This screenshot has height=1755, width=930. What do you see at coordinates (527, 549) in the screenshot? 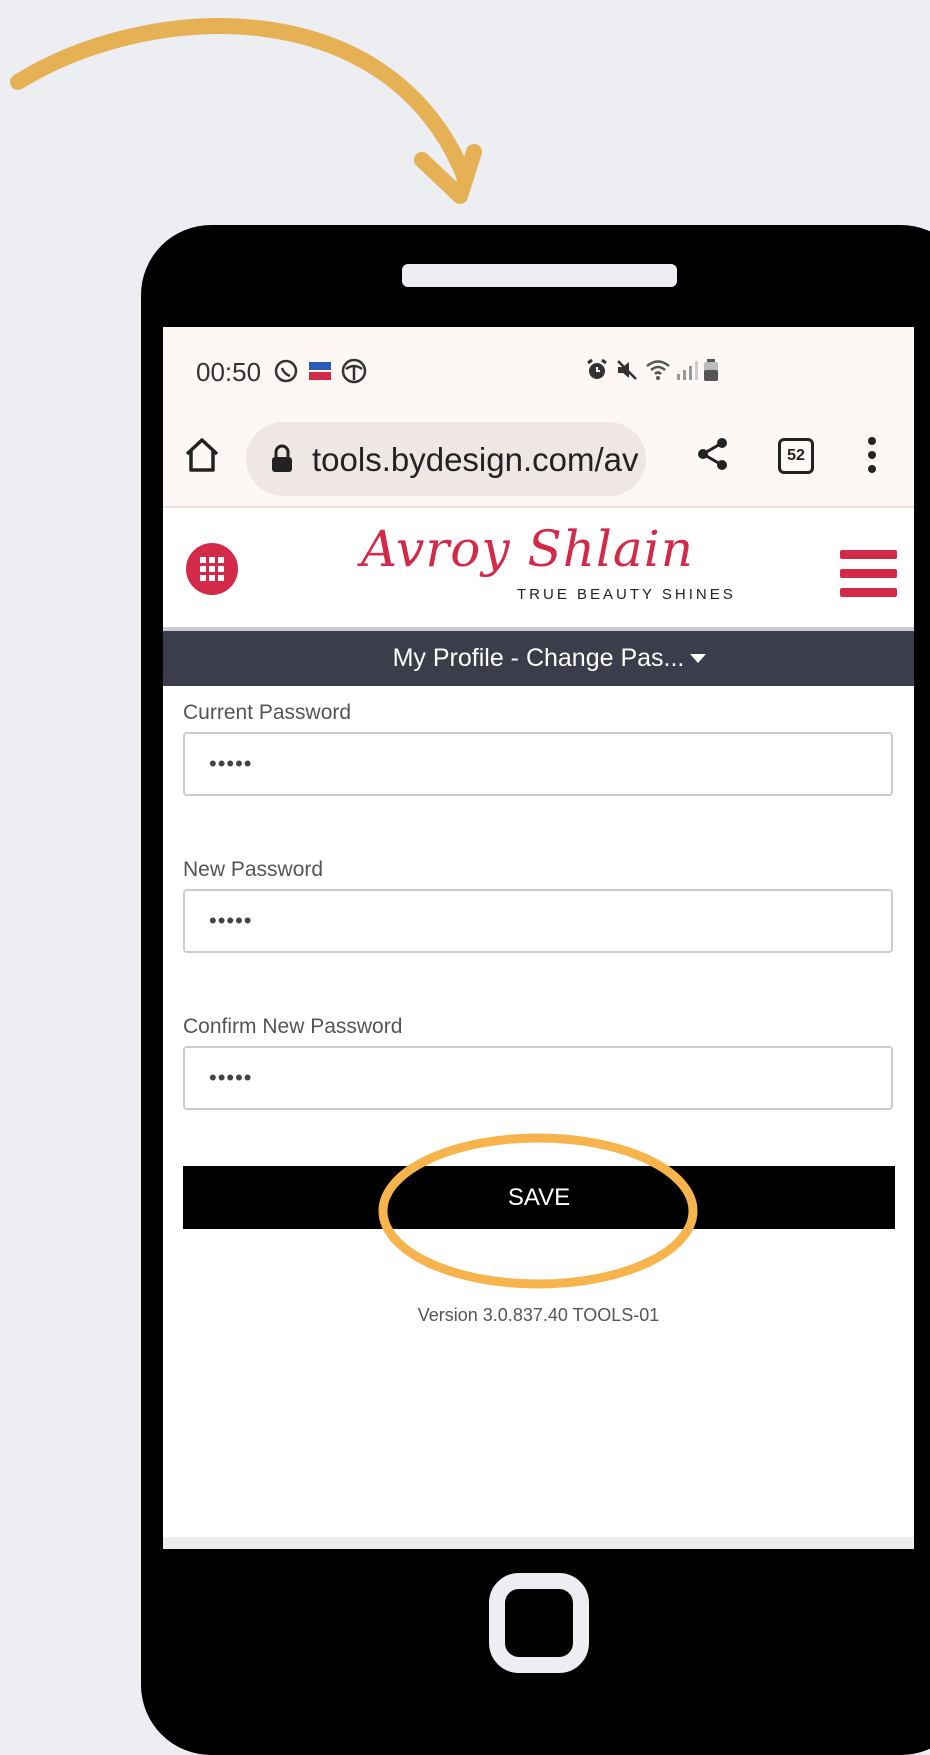
I see `site-logo: Avroy Shlain` at bounding box center [527, 549].